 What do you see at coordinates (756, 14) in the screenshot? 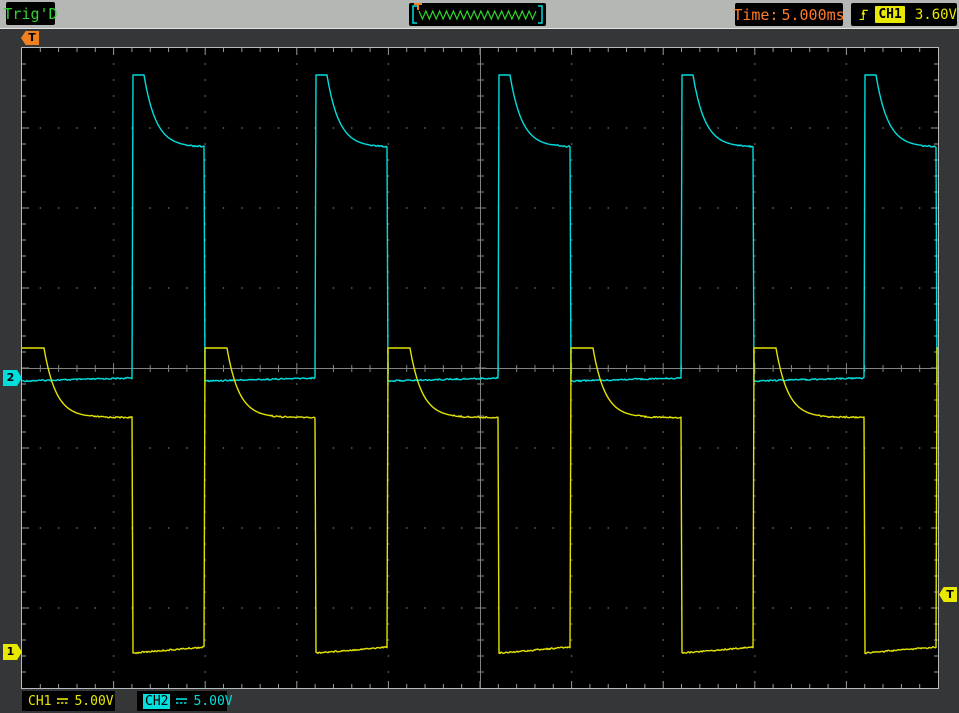
I see `timebase-label: Time:` at bounding box center [756, 14].